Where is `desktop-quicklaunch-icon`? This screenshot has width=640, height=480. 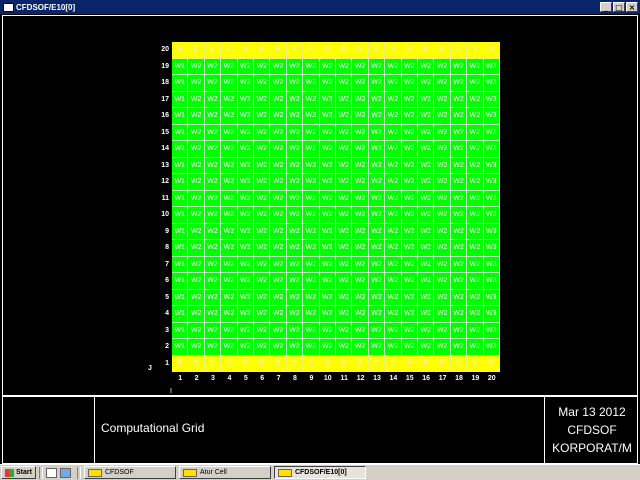 desktop-quicklaunch-icon is located at coordinates (65, 472).